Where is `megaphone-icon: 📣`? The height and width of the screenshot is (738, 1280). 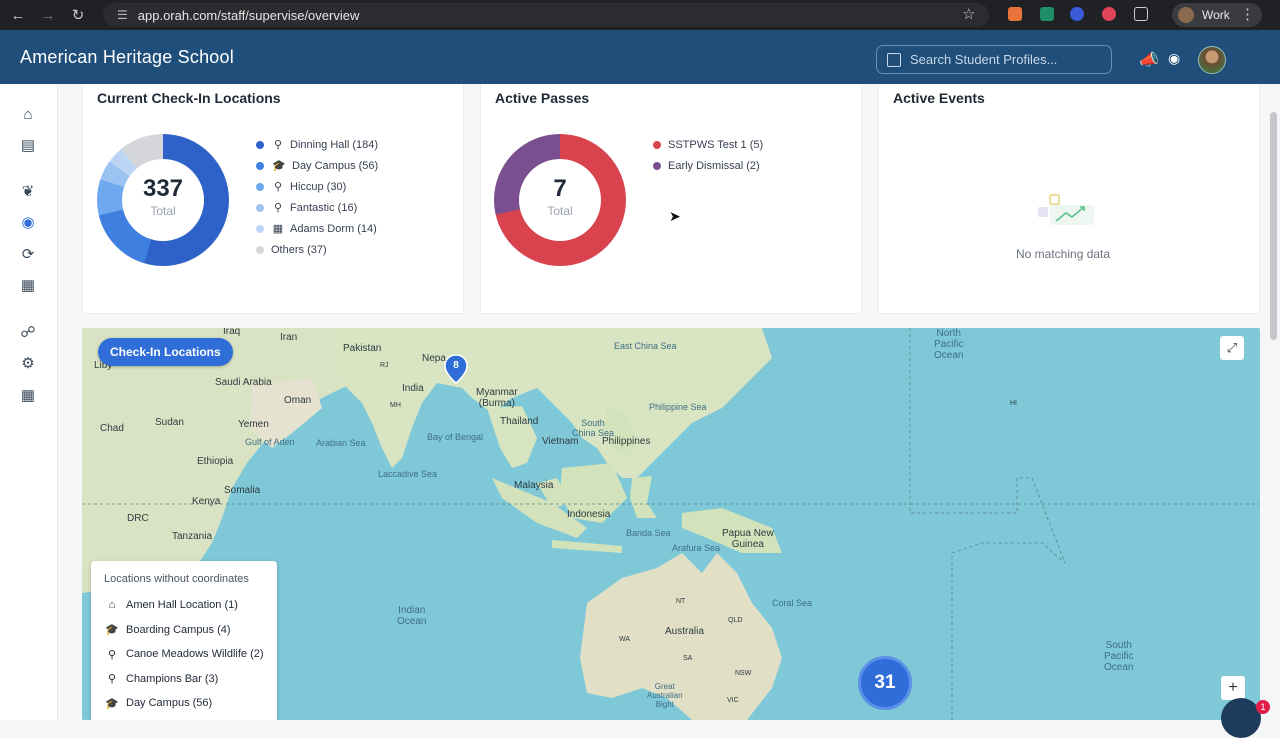 megaphone-icon: 📣 is located at coordinates (1149, 60).